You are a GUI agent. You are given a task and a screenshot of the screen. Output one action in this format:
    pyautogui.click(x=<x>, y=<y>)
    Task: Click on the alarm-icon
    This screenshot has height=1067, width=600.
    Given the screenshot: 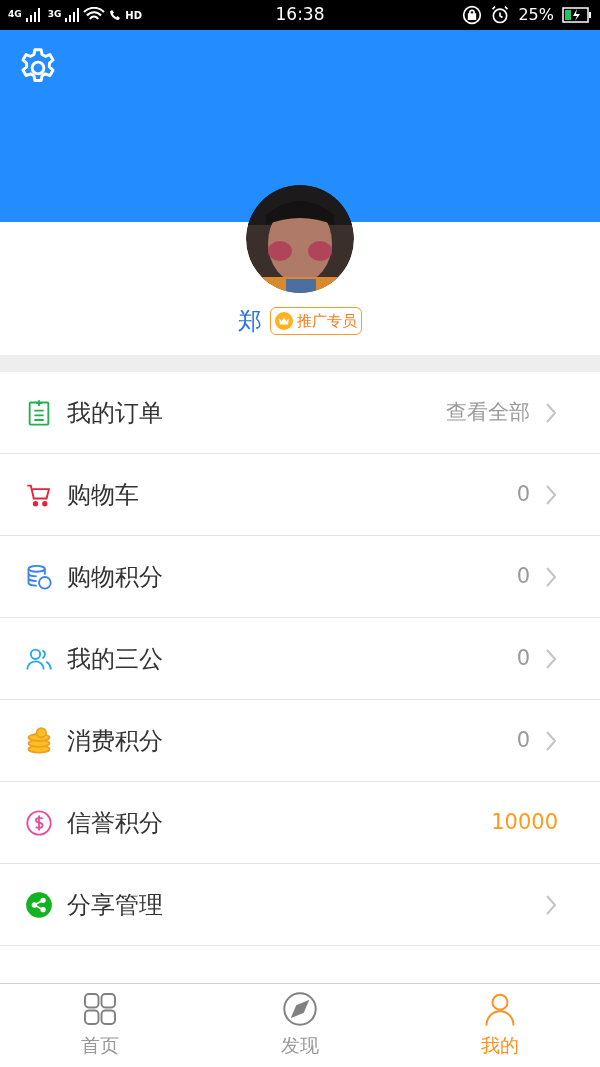 What is the action you would take?
    pyautogui.click(x=500, y=15)
    